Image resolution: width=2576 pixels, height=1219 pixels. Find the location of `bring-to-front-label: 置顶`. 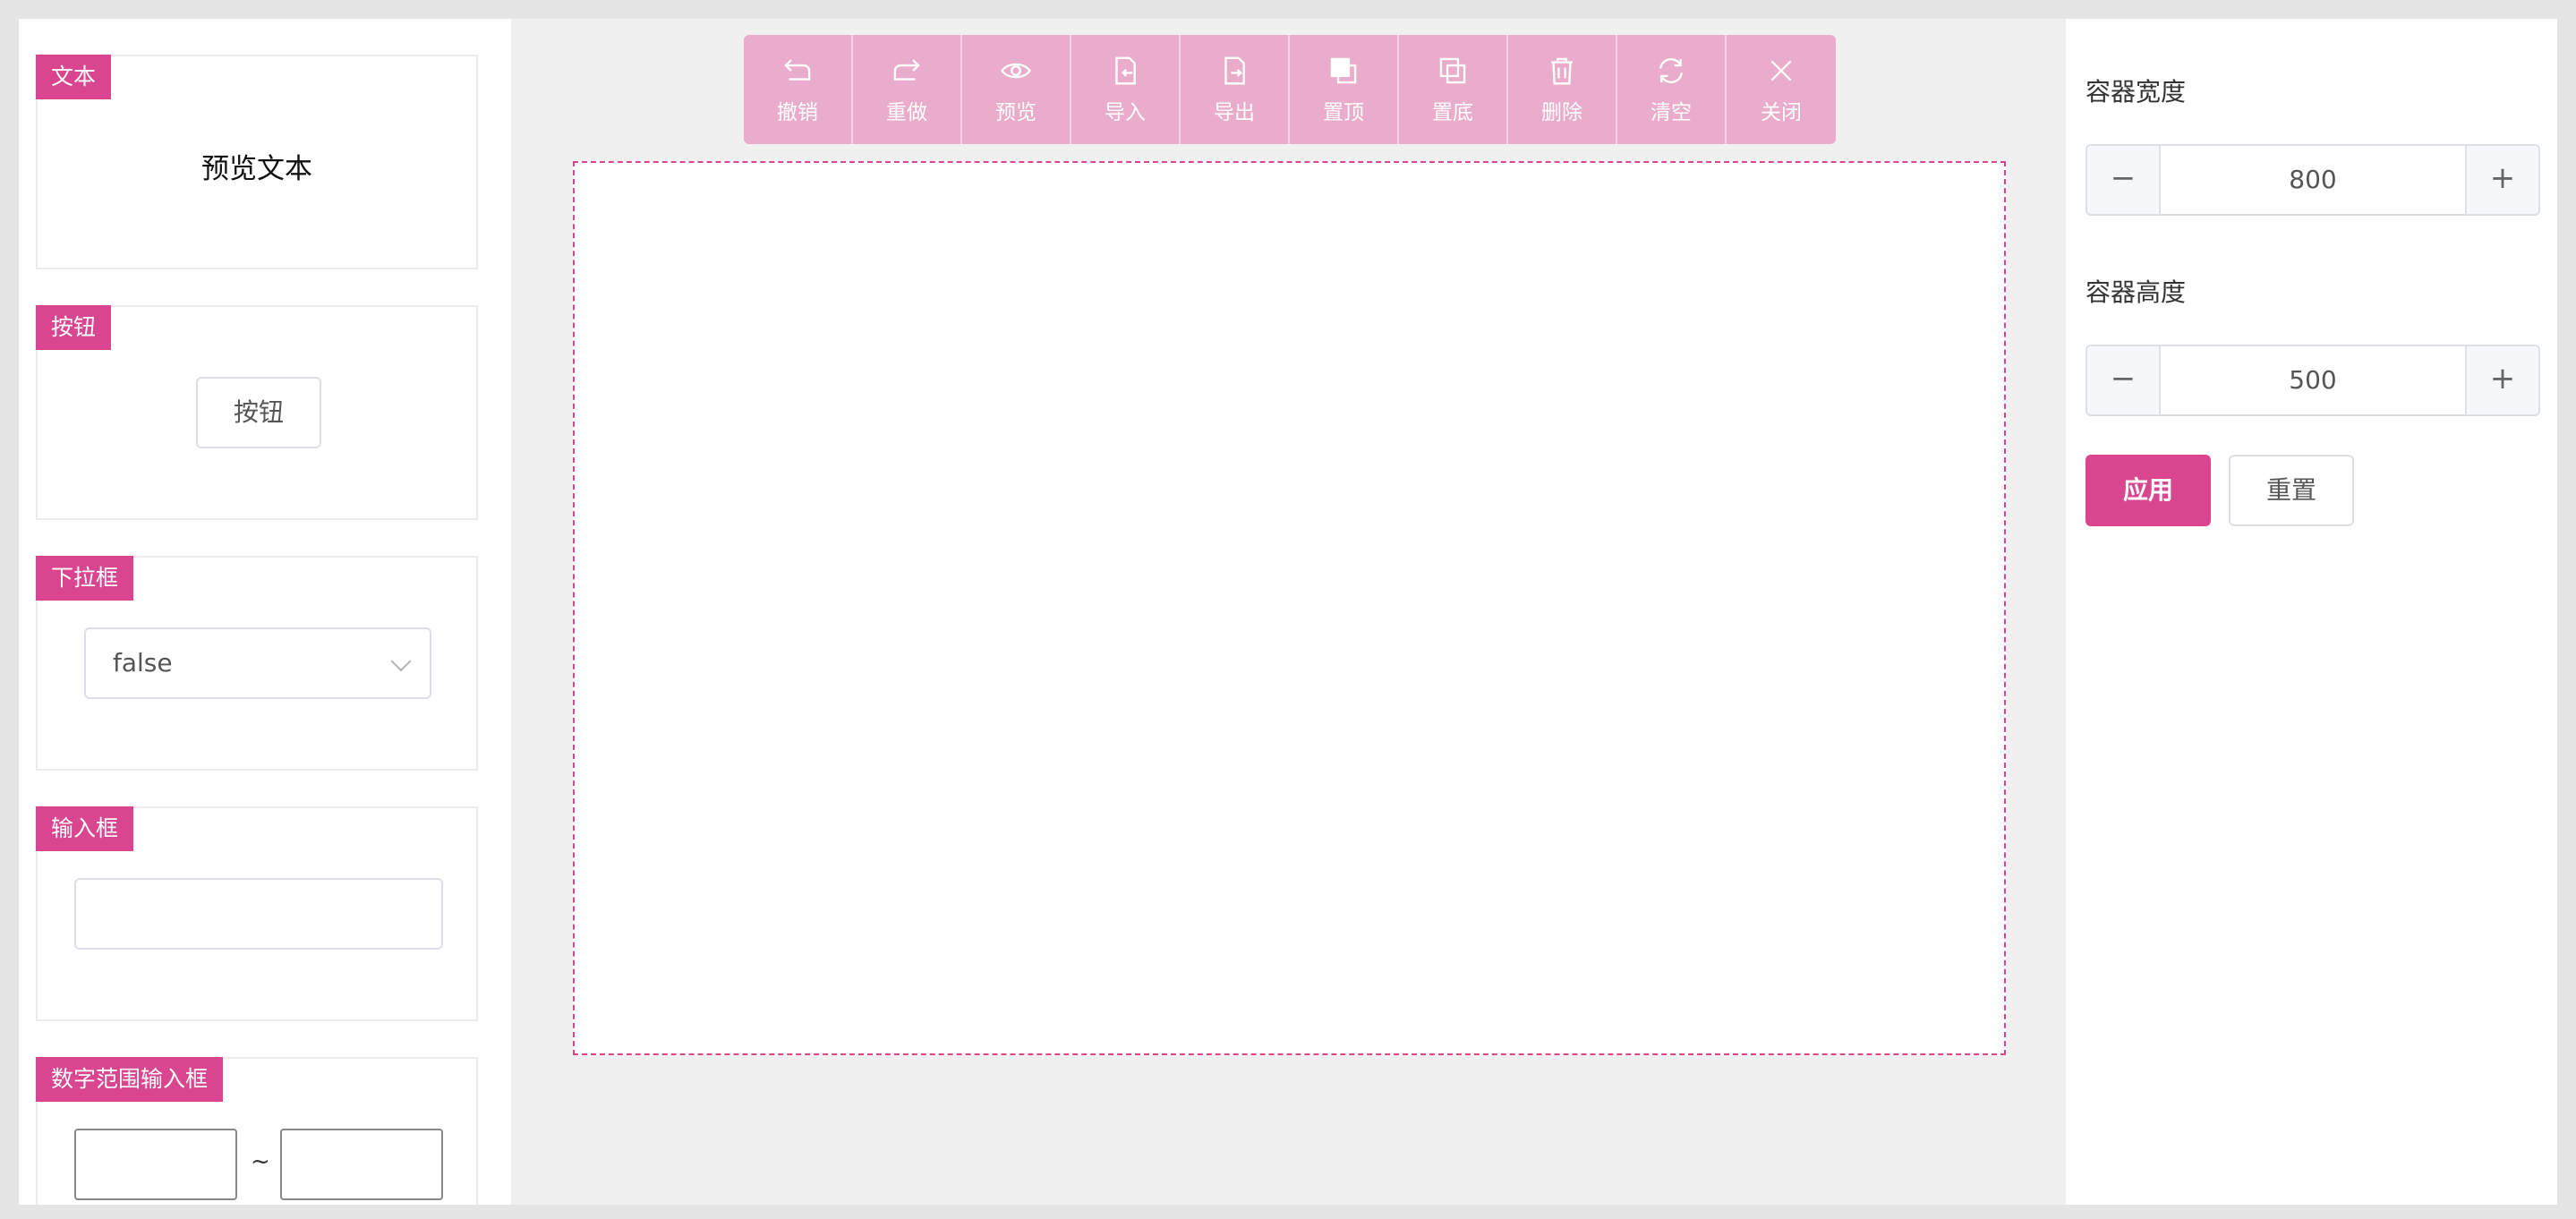

bring-to-front-label: 置顶 is located at coordinates (1343, 112).